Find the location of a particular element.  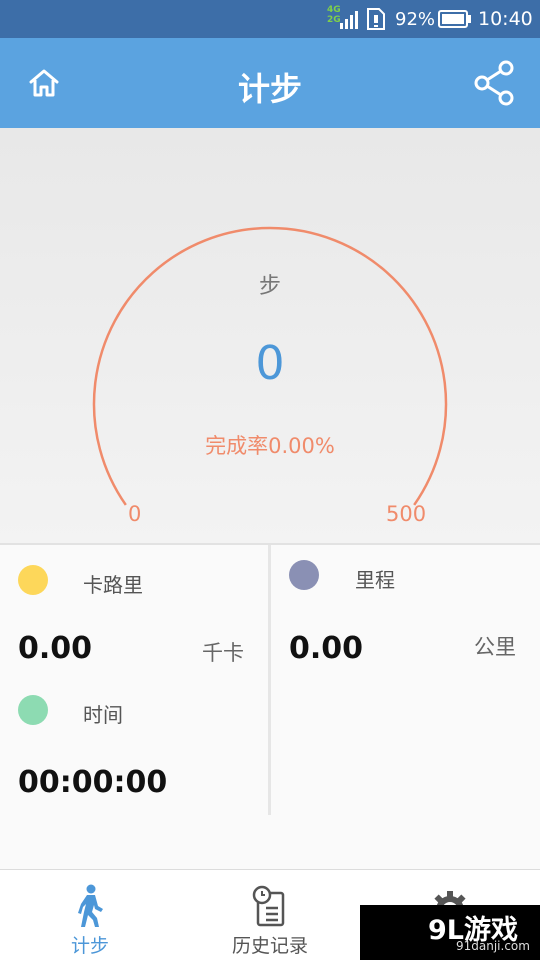

clock: 10:40 is located at coordinates (505, 19).